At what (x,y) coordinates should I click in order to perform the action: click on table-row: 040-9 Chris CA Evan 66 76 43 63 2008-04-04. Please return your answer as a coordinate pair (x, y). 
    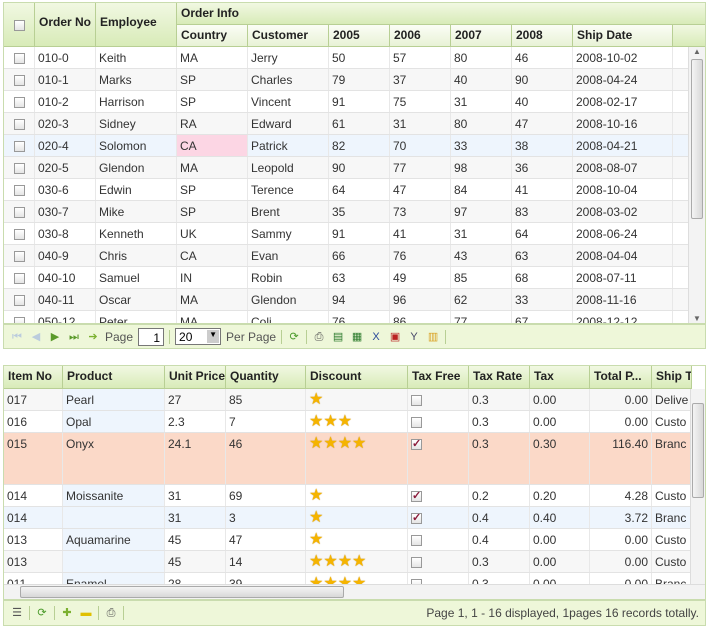
    Looking at the image, I should click on (346, 256).